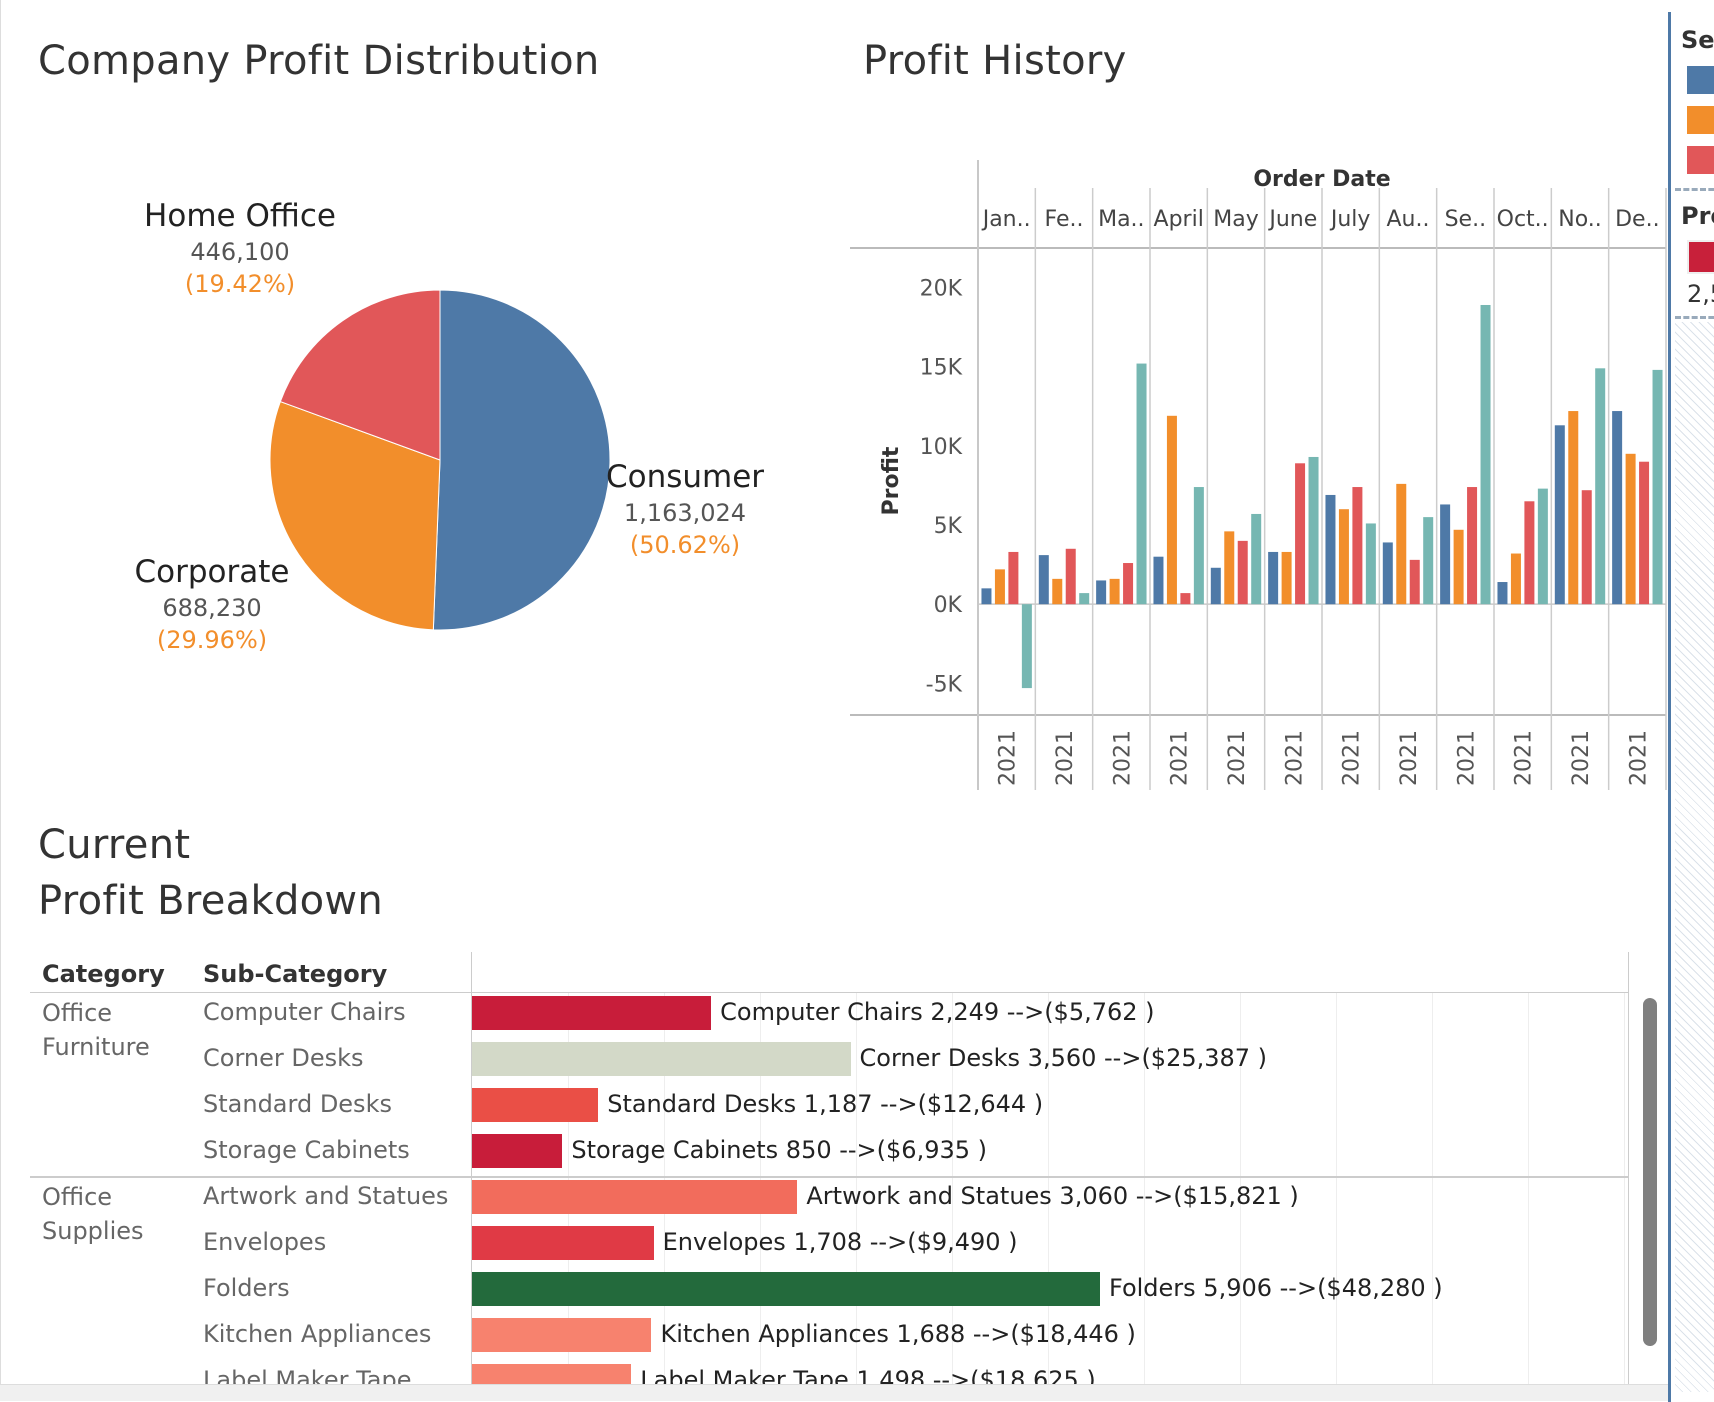 This screenshot has width=1714, height=1402. What do you see at coordinates (1700, 257) in the screenshot?
I see `profit-color-swatch` at bounding box center [1700, 257].